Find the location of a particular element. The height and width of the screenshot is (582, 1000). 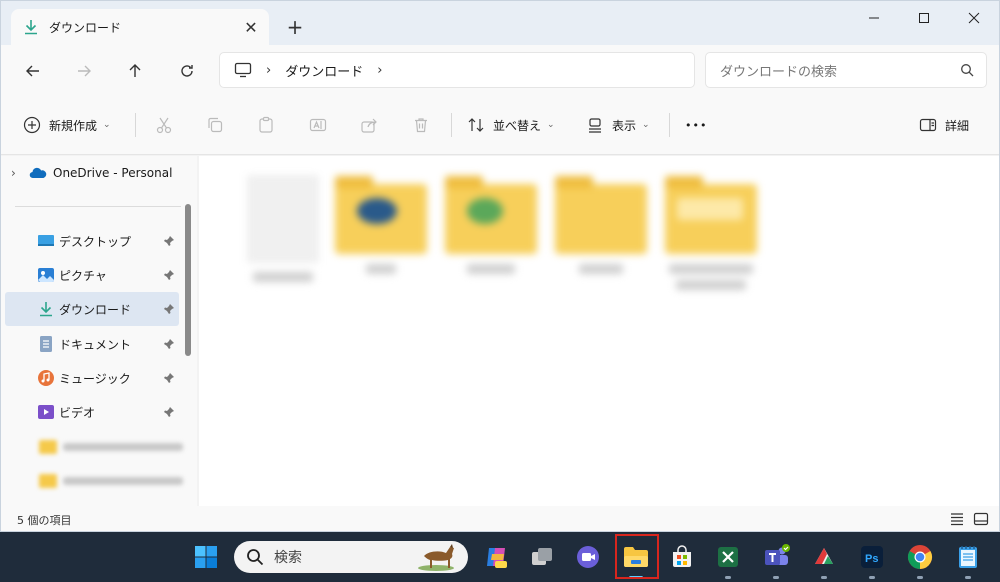

copy-icon is located at coordinates (215, 125).